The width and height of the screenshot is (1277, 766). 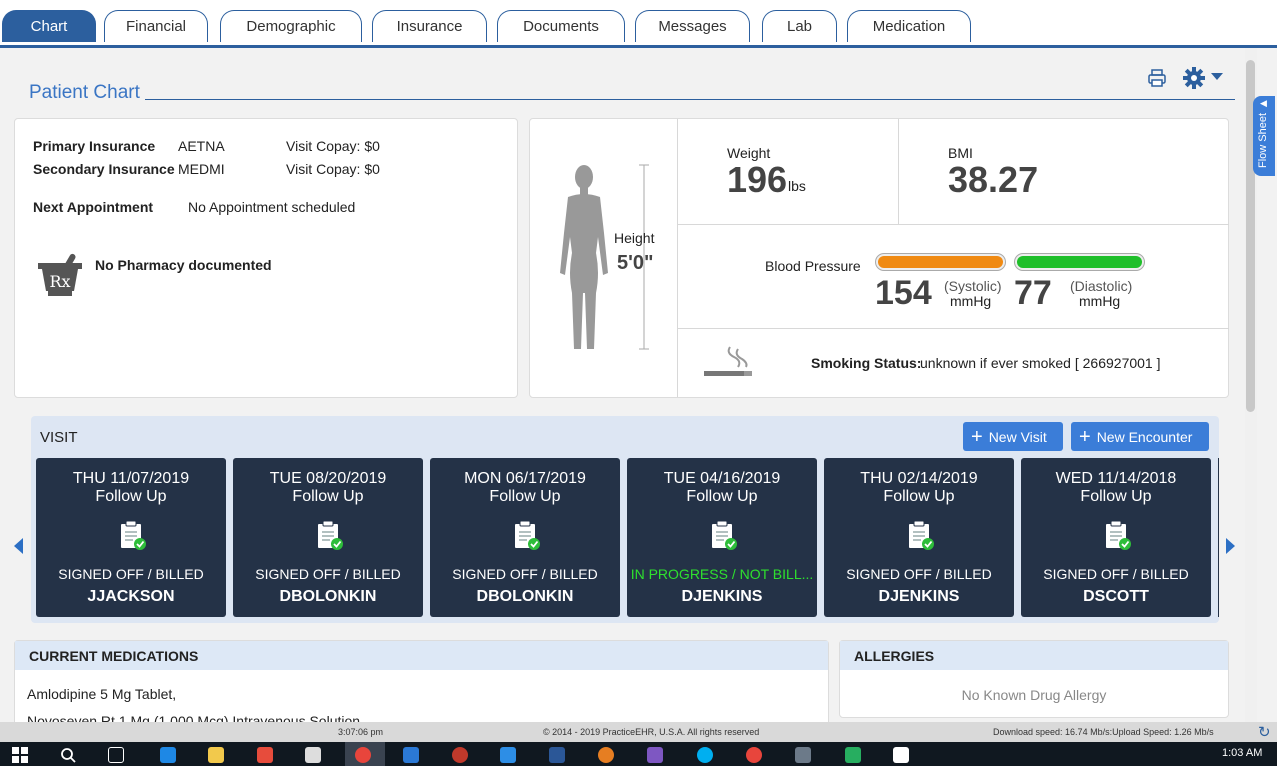 I want to click on chevron-down-icon, so click(x=1217, y=76).